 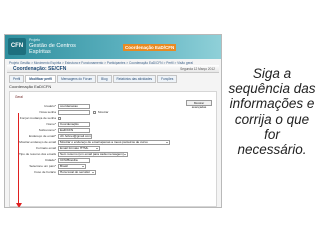 I want to click on form-row-username: Usuário* coordenacao, so click(x=118, y=106).